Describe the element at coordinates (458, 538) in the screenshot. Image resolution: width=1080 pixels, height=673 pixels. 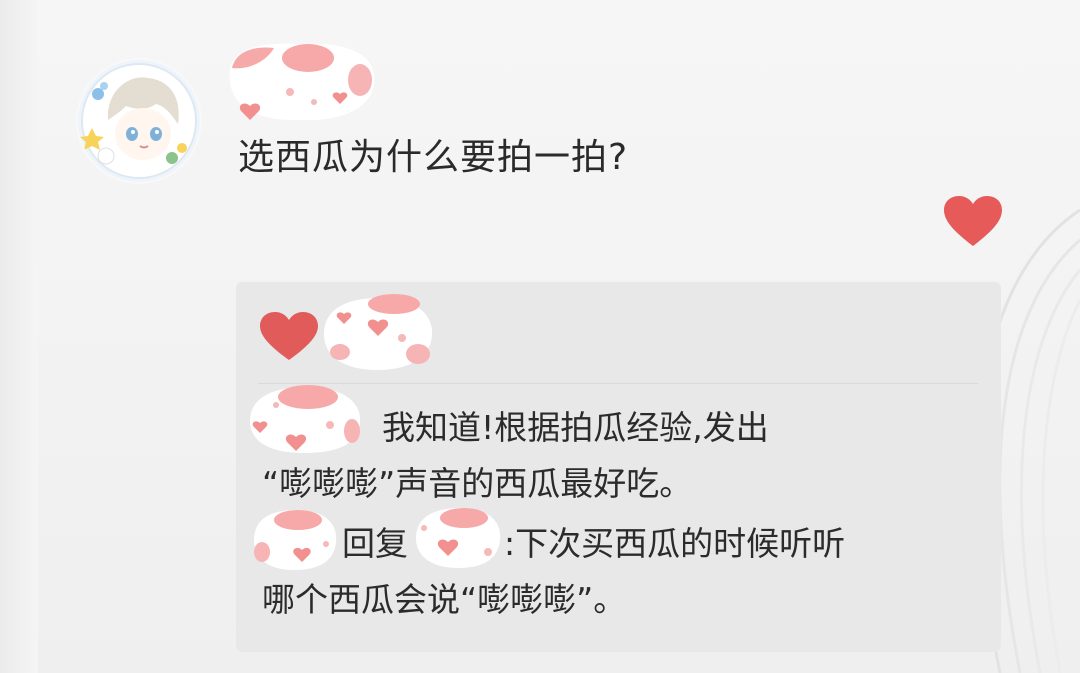
I see `reply-target-sticker-icon` at that location.